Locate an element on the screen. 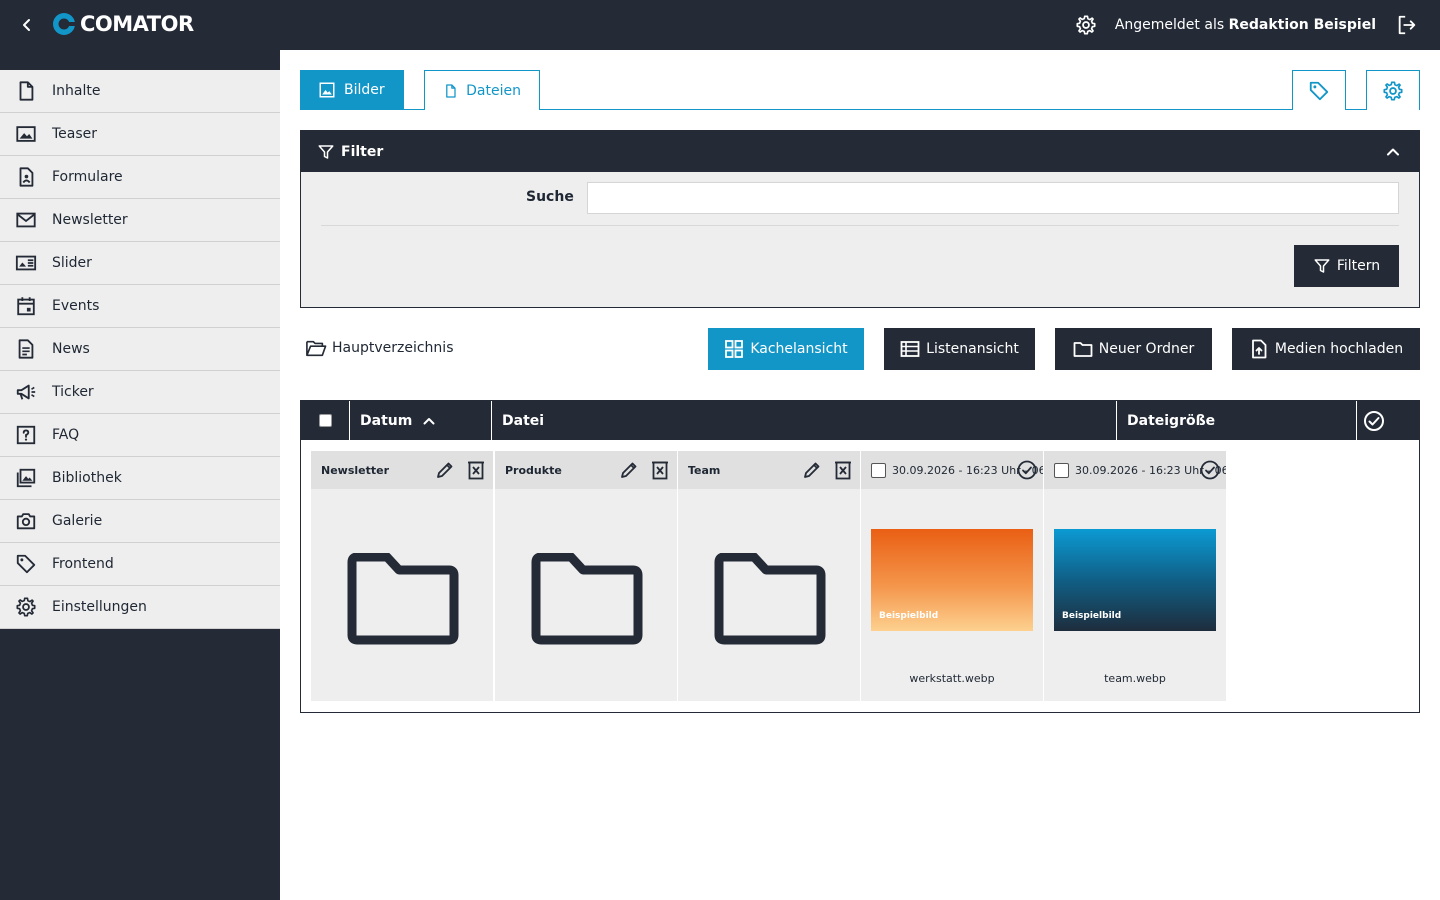 The height and width of the screenshot is (900, 1440). column-header-file: Datei is located at coordinates (804, 420).